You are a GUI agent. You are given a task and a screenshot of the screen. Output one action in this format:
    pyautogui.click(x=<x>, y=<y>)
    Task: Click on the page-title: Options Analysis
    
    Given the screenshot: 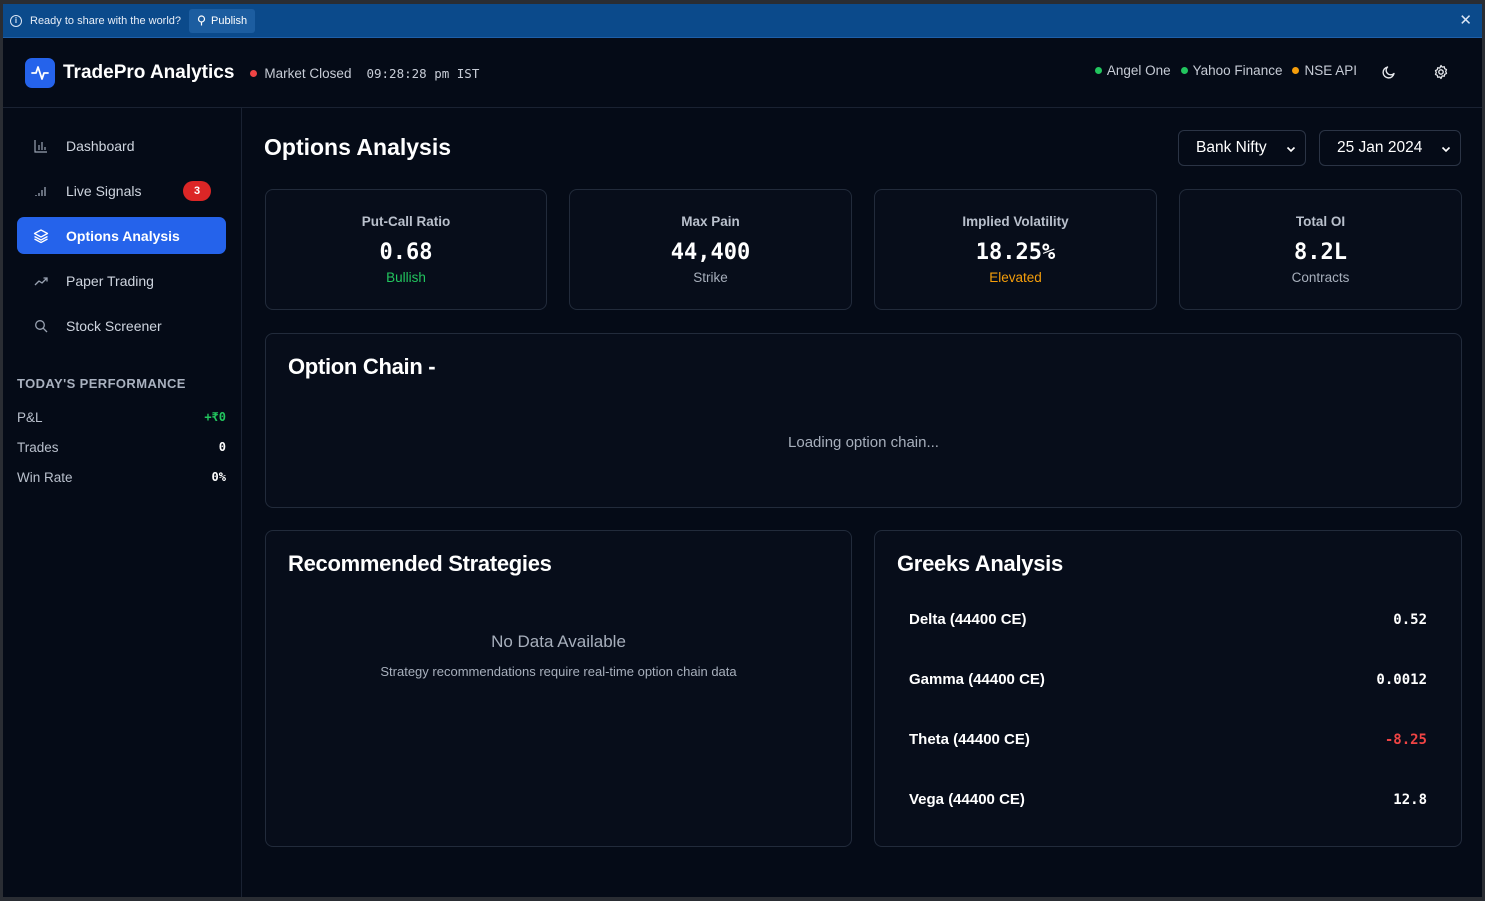 What is the action you would take?
    pyautogui.click(x=358, y=147)
    